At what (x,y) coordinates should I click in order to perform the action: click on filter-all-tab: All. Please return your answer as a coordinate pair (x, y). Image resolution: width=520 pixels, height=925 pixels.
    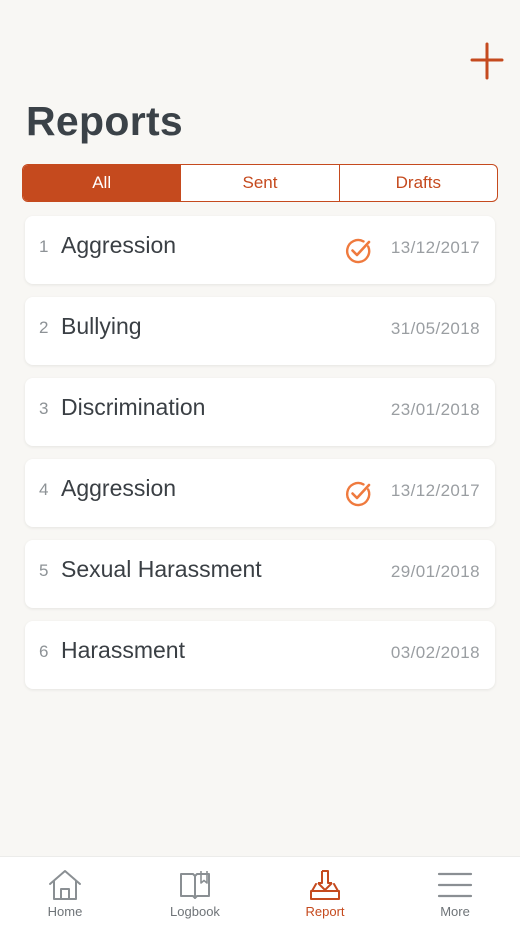
    Looking at the image, I should click on (102, 183).